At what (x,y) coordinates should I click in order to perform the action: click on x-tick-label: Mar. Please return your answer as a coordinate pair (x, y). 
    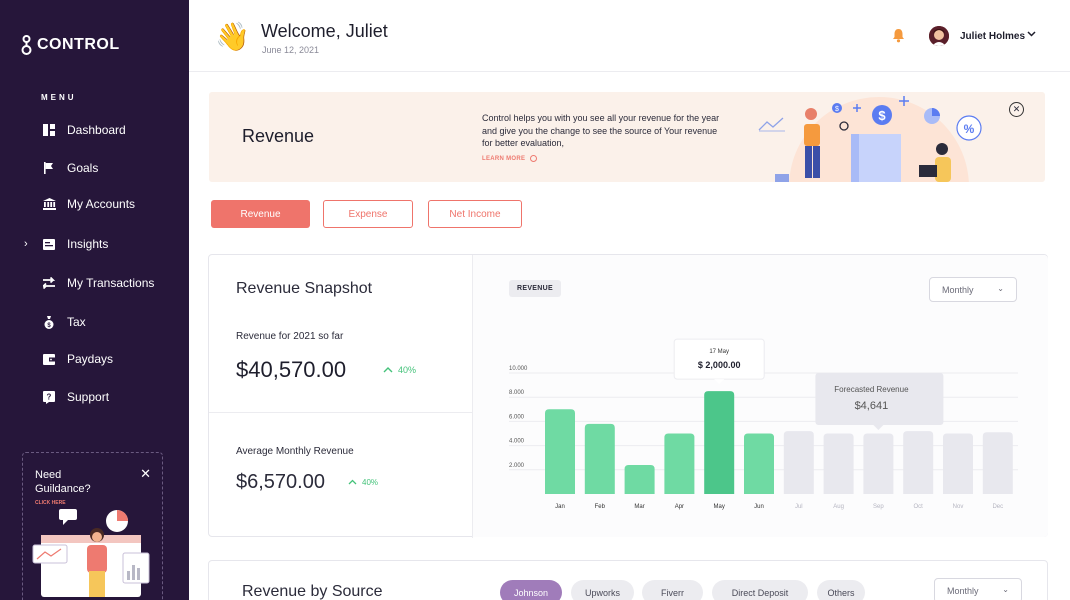
    Looking at the image, I should click on (639, 507).